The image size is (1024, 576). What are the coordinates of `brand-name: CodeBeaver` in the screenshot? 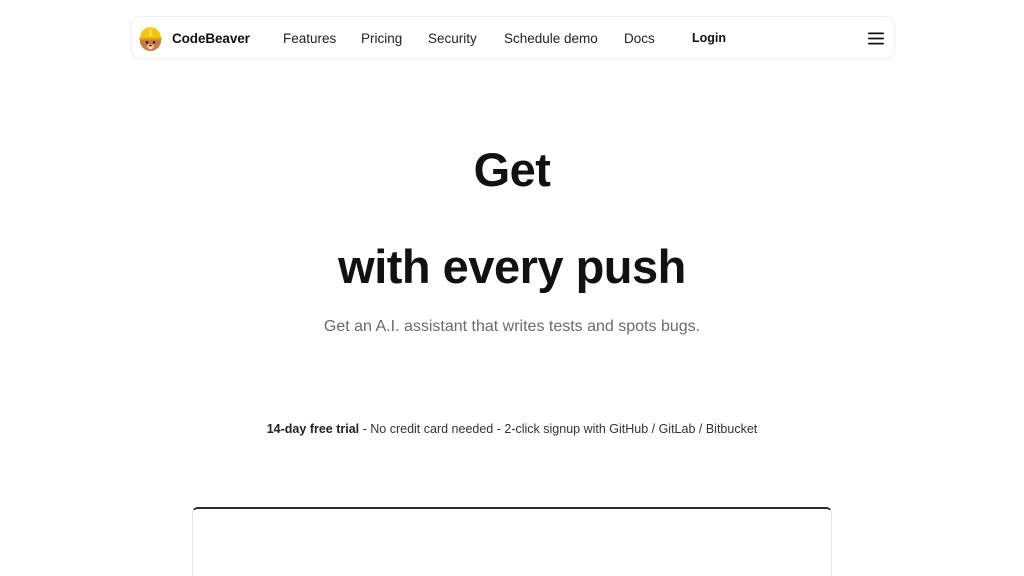 It's located at (211, 38).